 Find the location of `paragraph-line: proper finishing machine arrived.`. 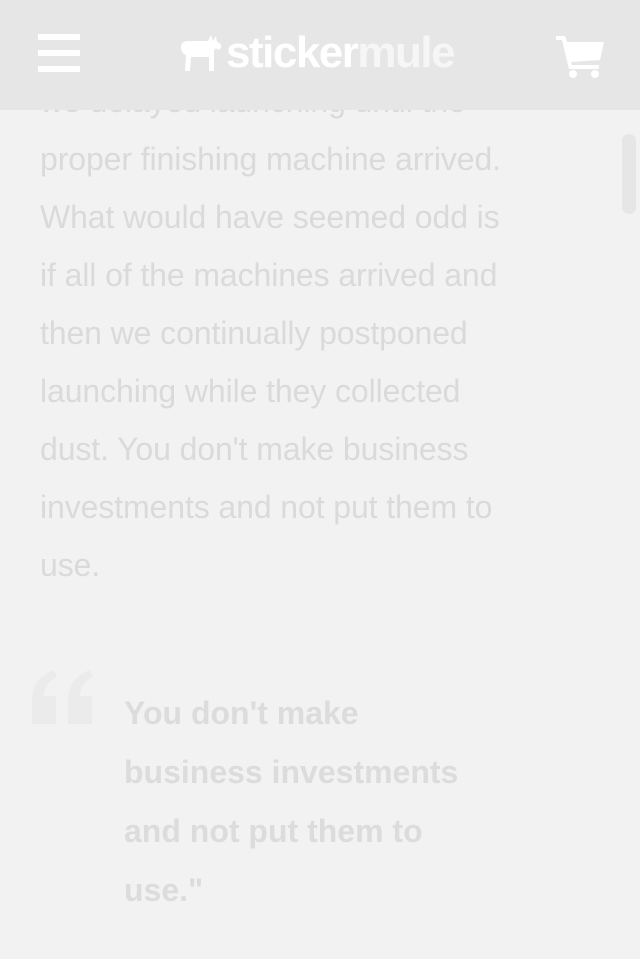

paragraph-line: proper finishing machine arrived. is located at coordinates (270, 159).